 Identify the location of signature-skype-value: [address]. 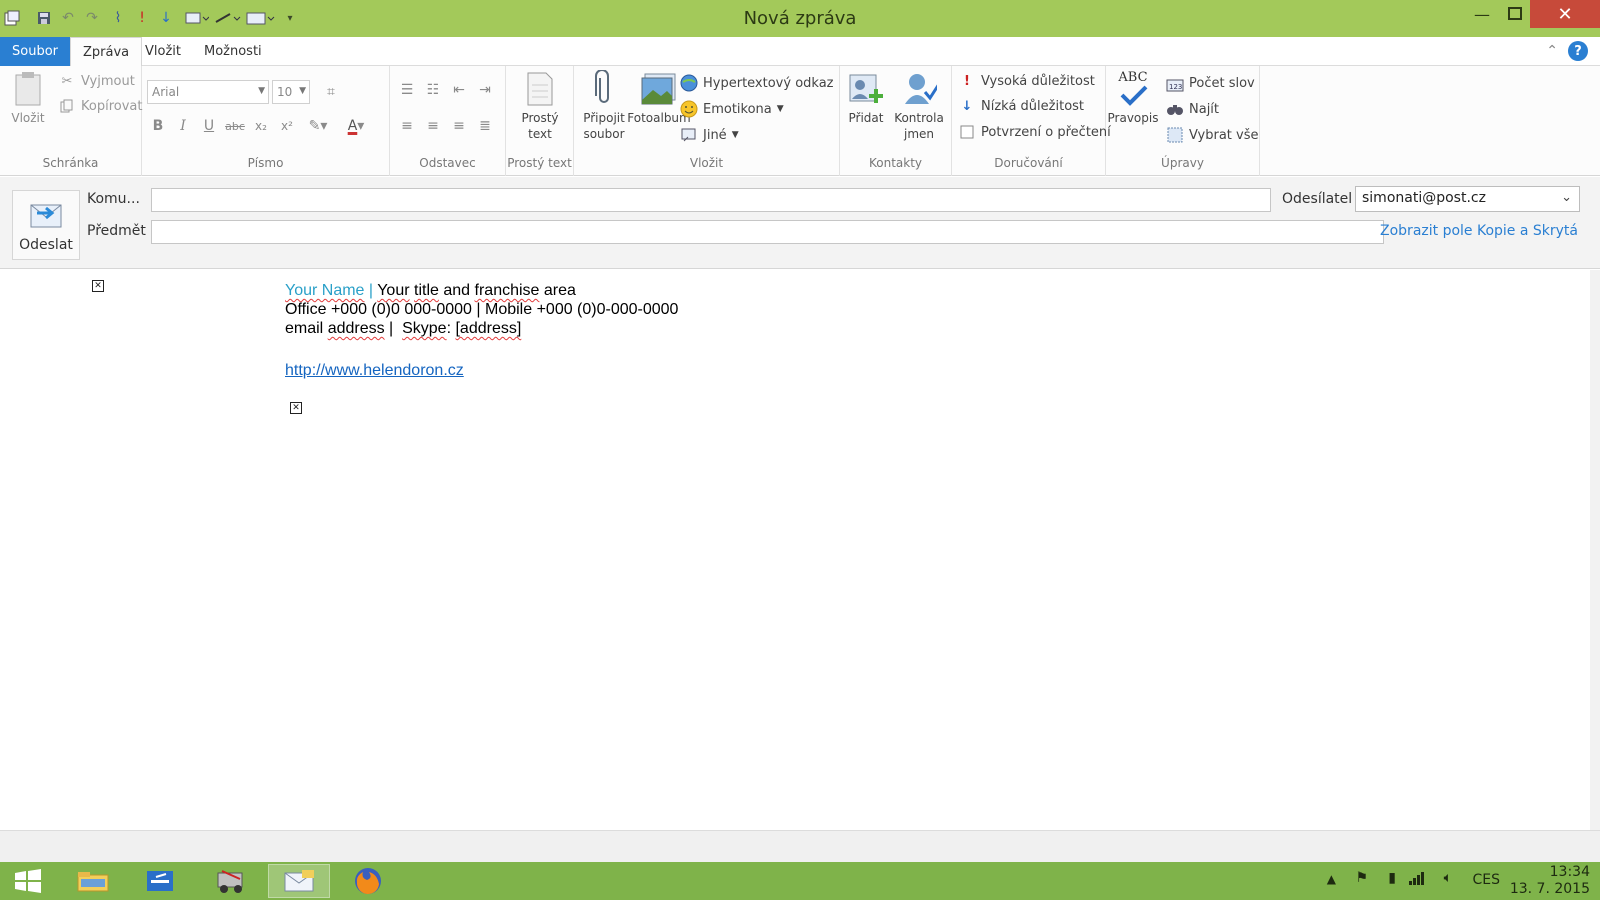
(488, 328).